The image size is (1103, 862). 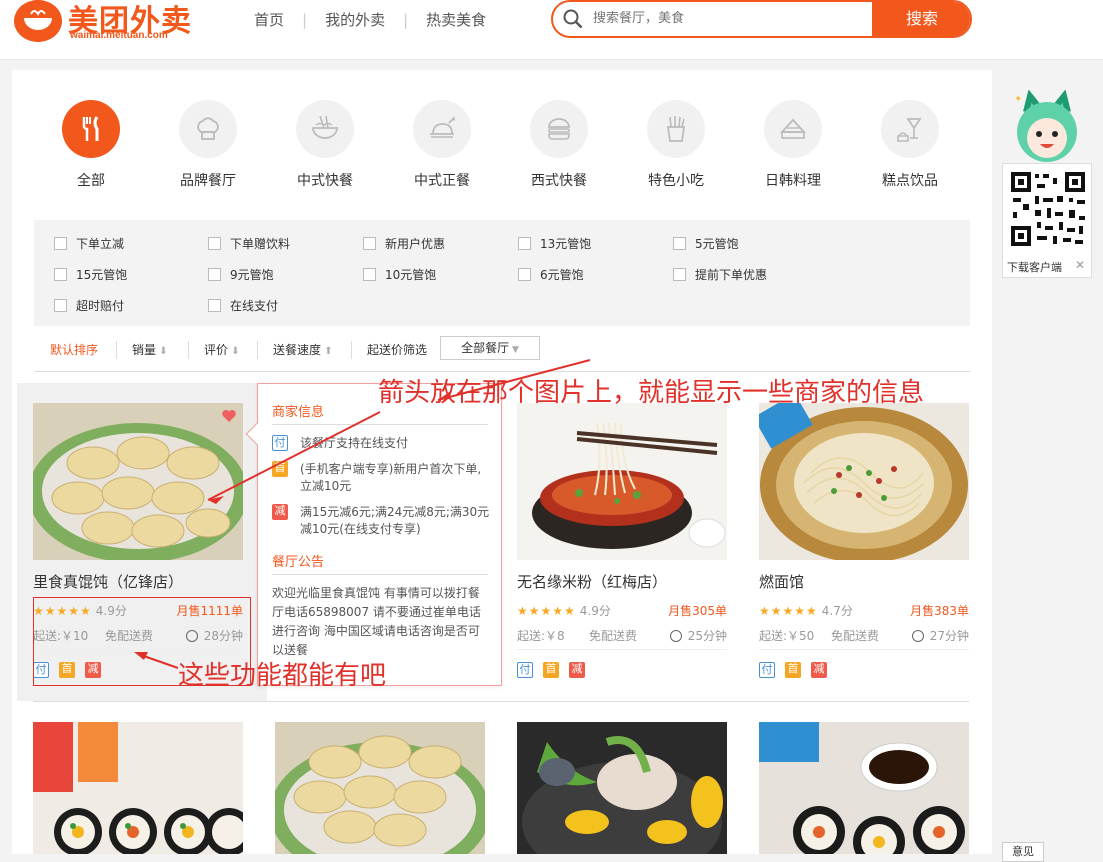 I want to click on qr-code-icon, so click(x=1048, y=209).